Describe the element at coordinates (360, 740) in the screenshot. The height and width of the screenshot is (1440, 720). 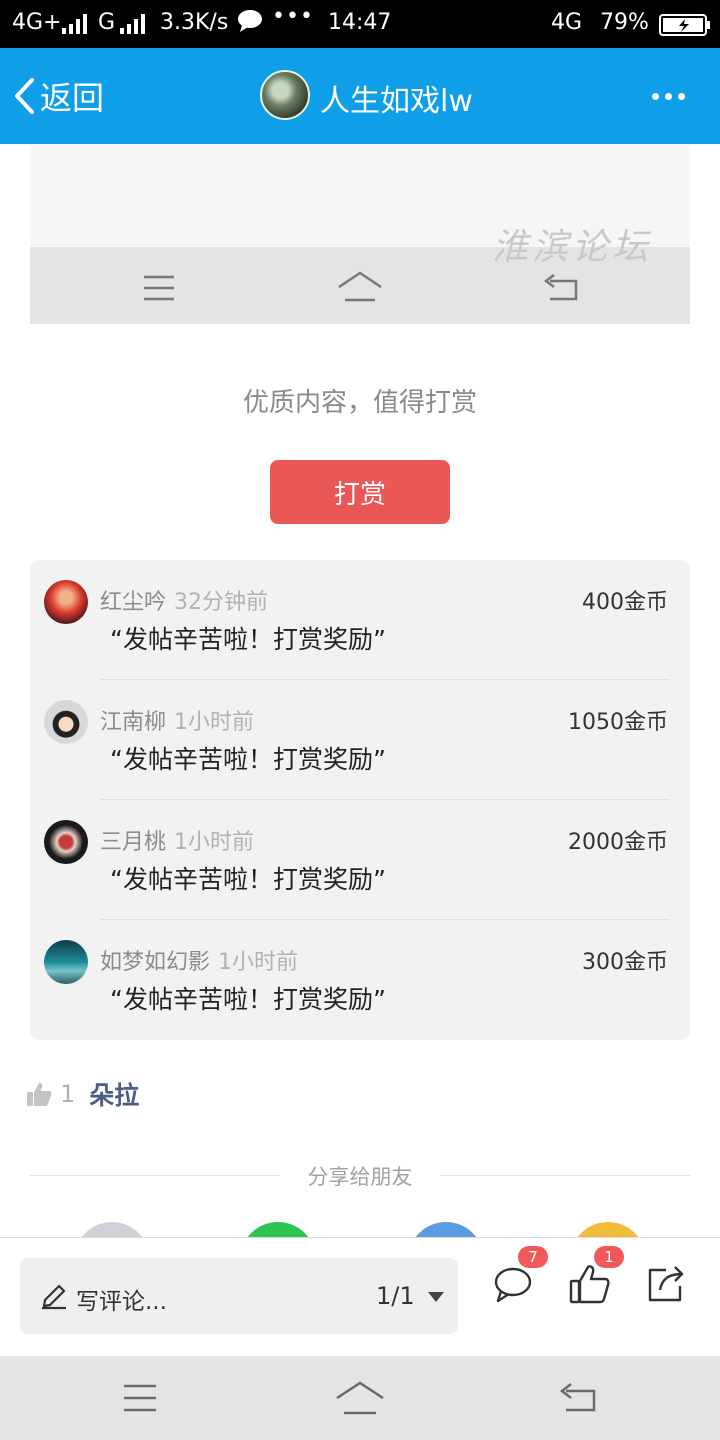
I see `list-item: 江南柳 1小时前 1050金币 “发帖辛苦啦！打赏奖励”` at that location.